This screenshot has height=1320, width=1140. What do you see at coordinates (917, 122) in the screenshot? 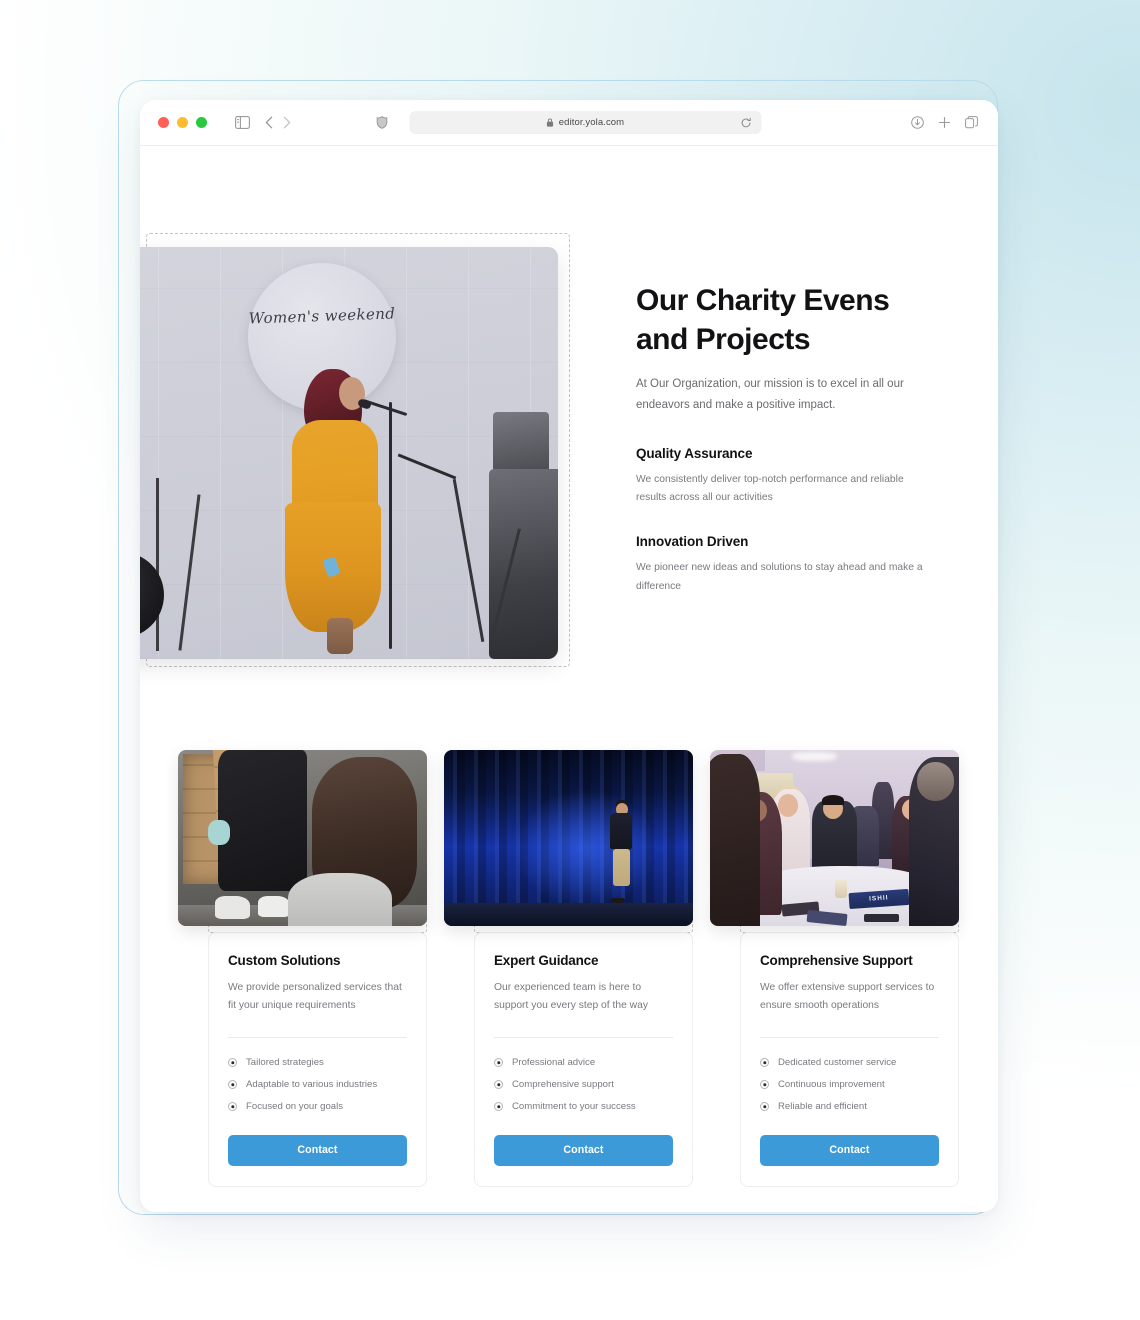
I see `download-icon` at bounding box center [917, 122].